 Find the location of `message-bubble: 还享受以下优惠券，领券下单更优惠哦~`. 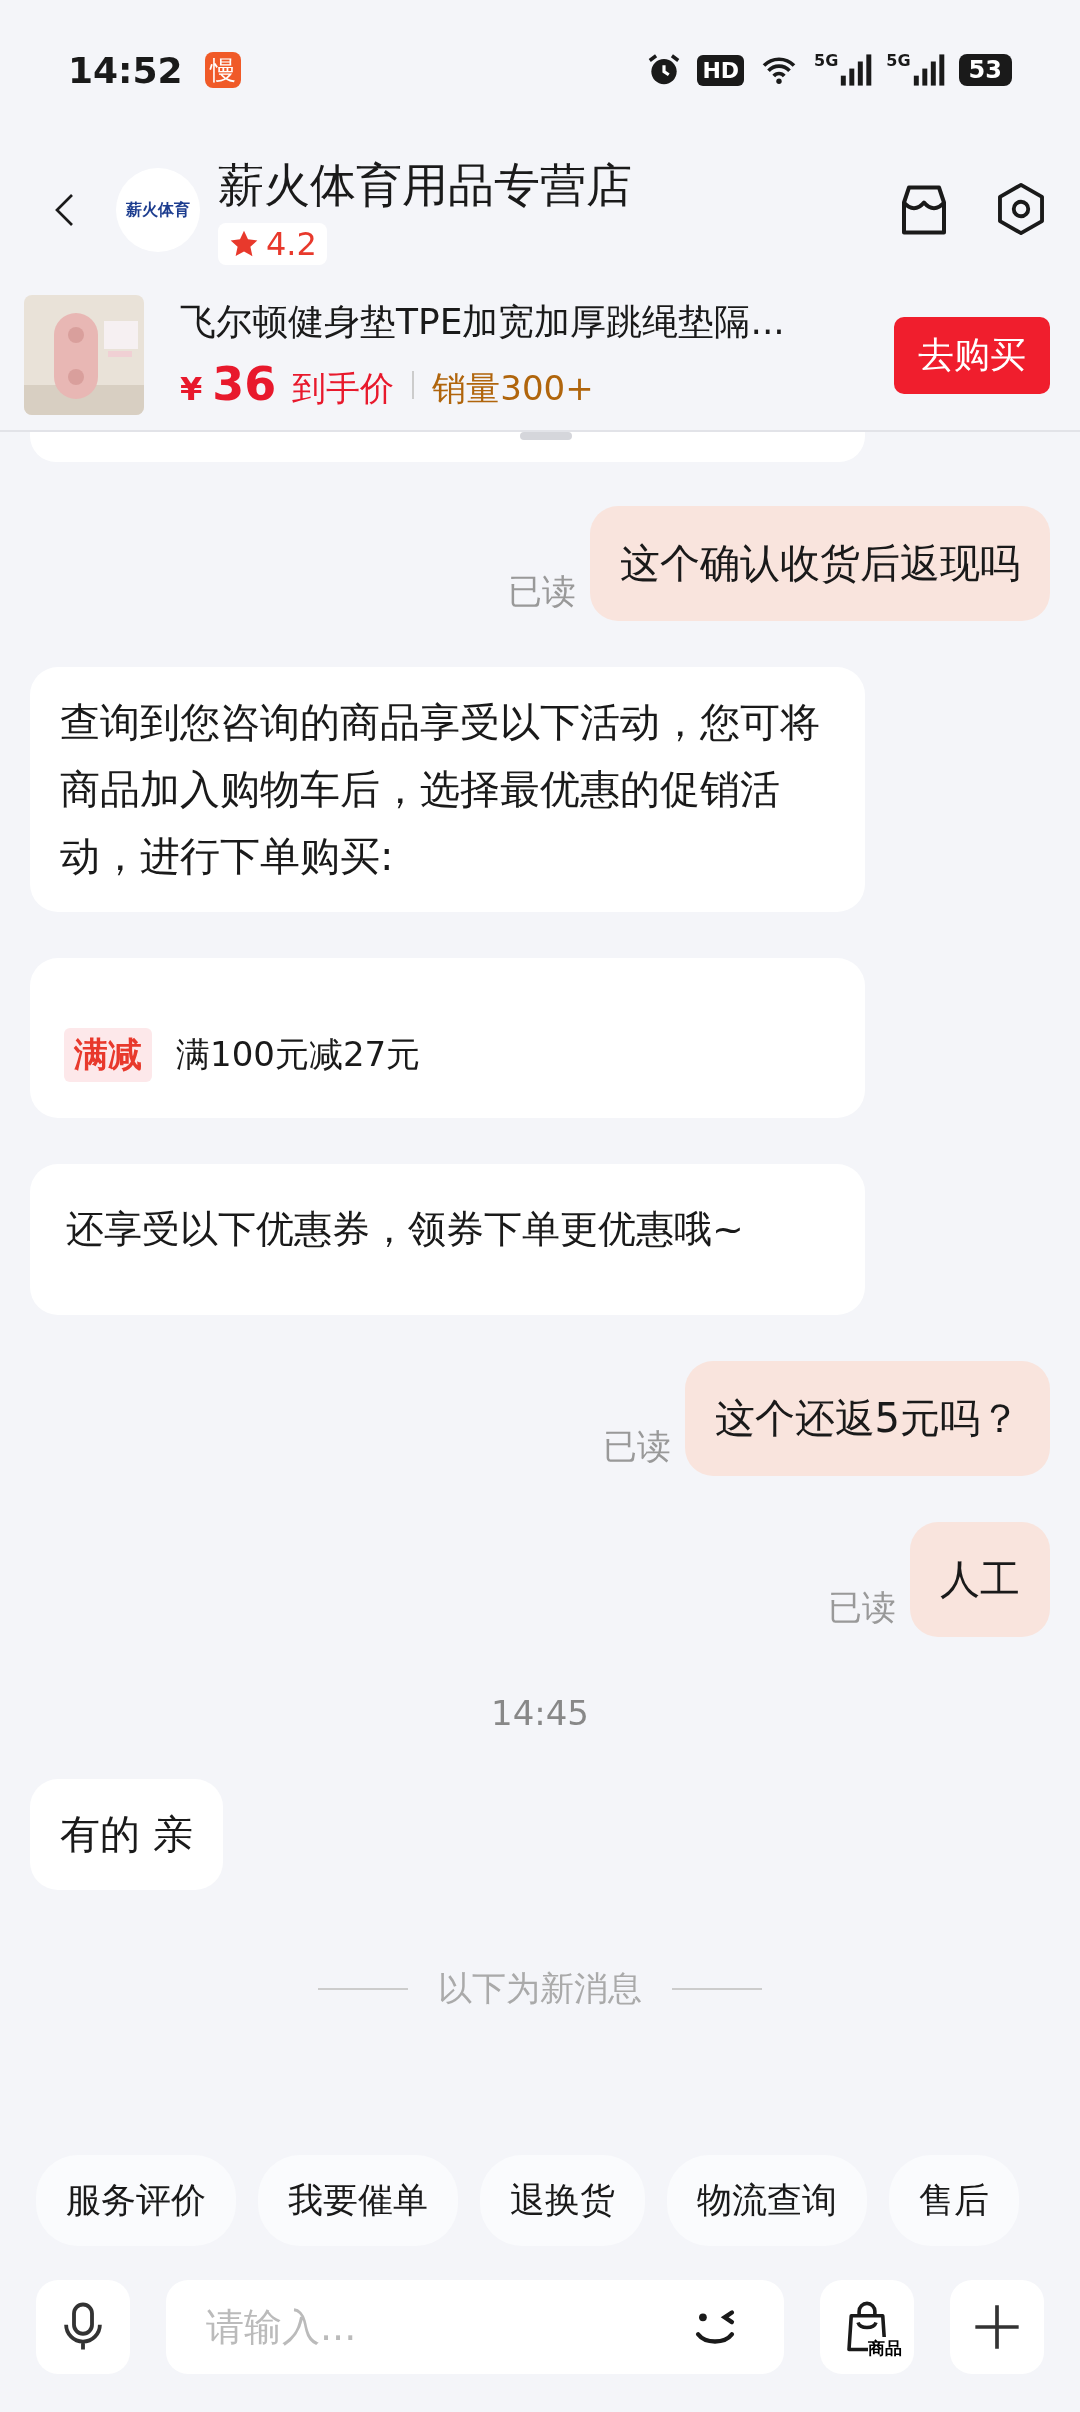

message-bubble: 还享受以下优惠券，领券下单更优惠哦~ is located at coordinates (447, 1239).